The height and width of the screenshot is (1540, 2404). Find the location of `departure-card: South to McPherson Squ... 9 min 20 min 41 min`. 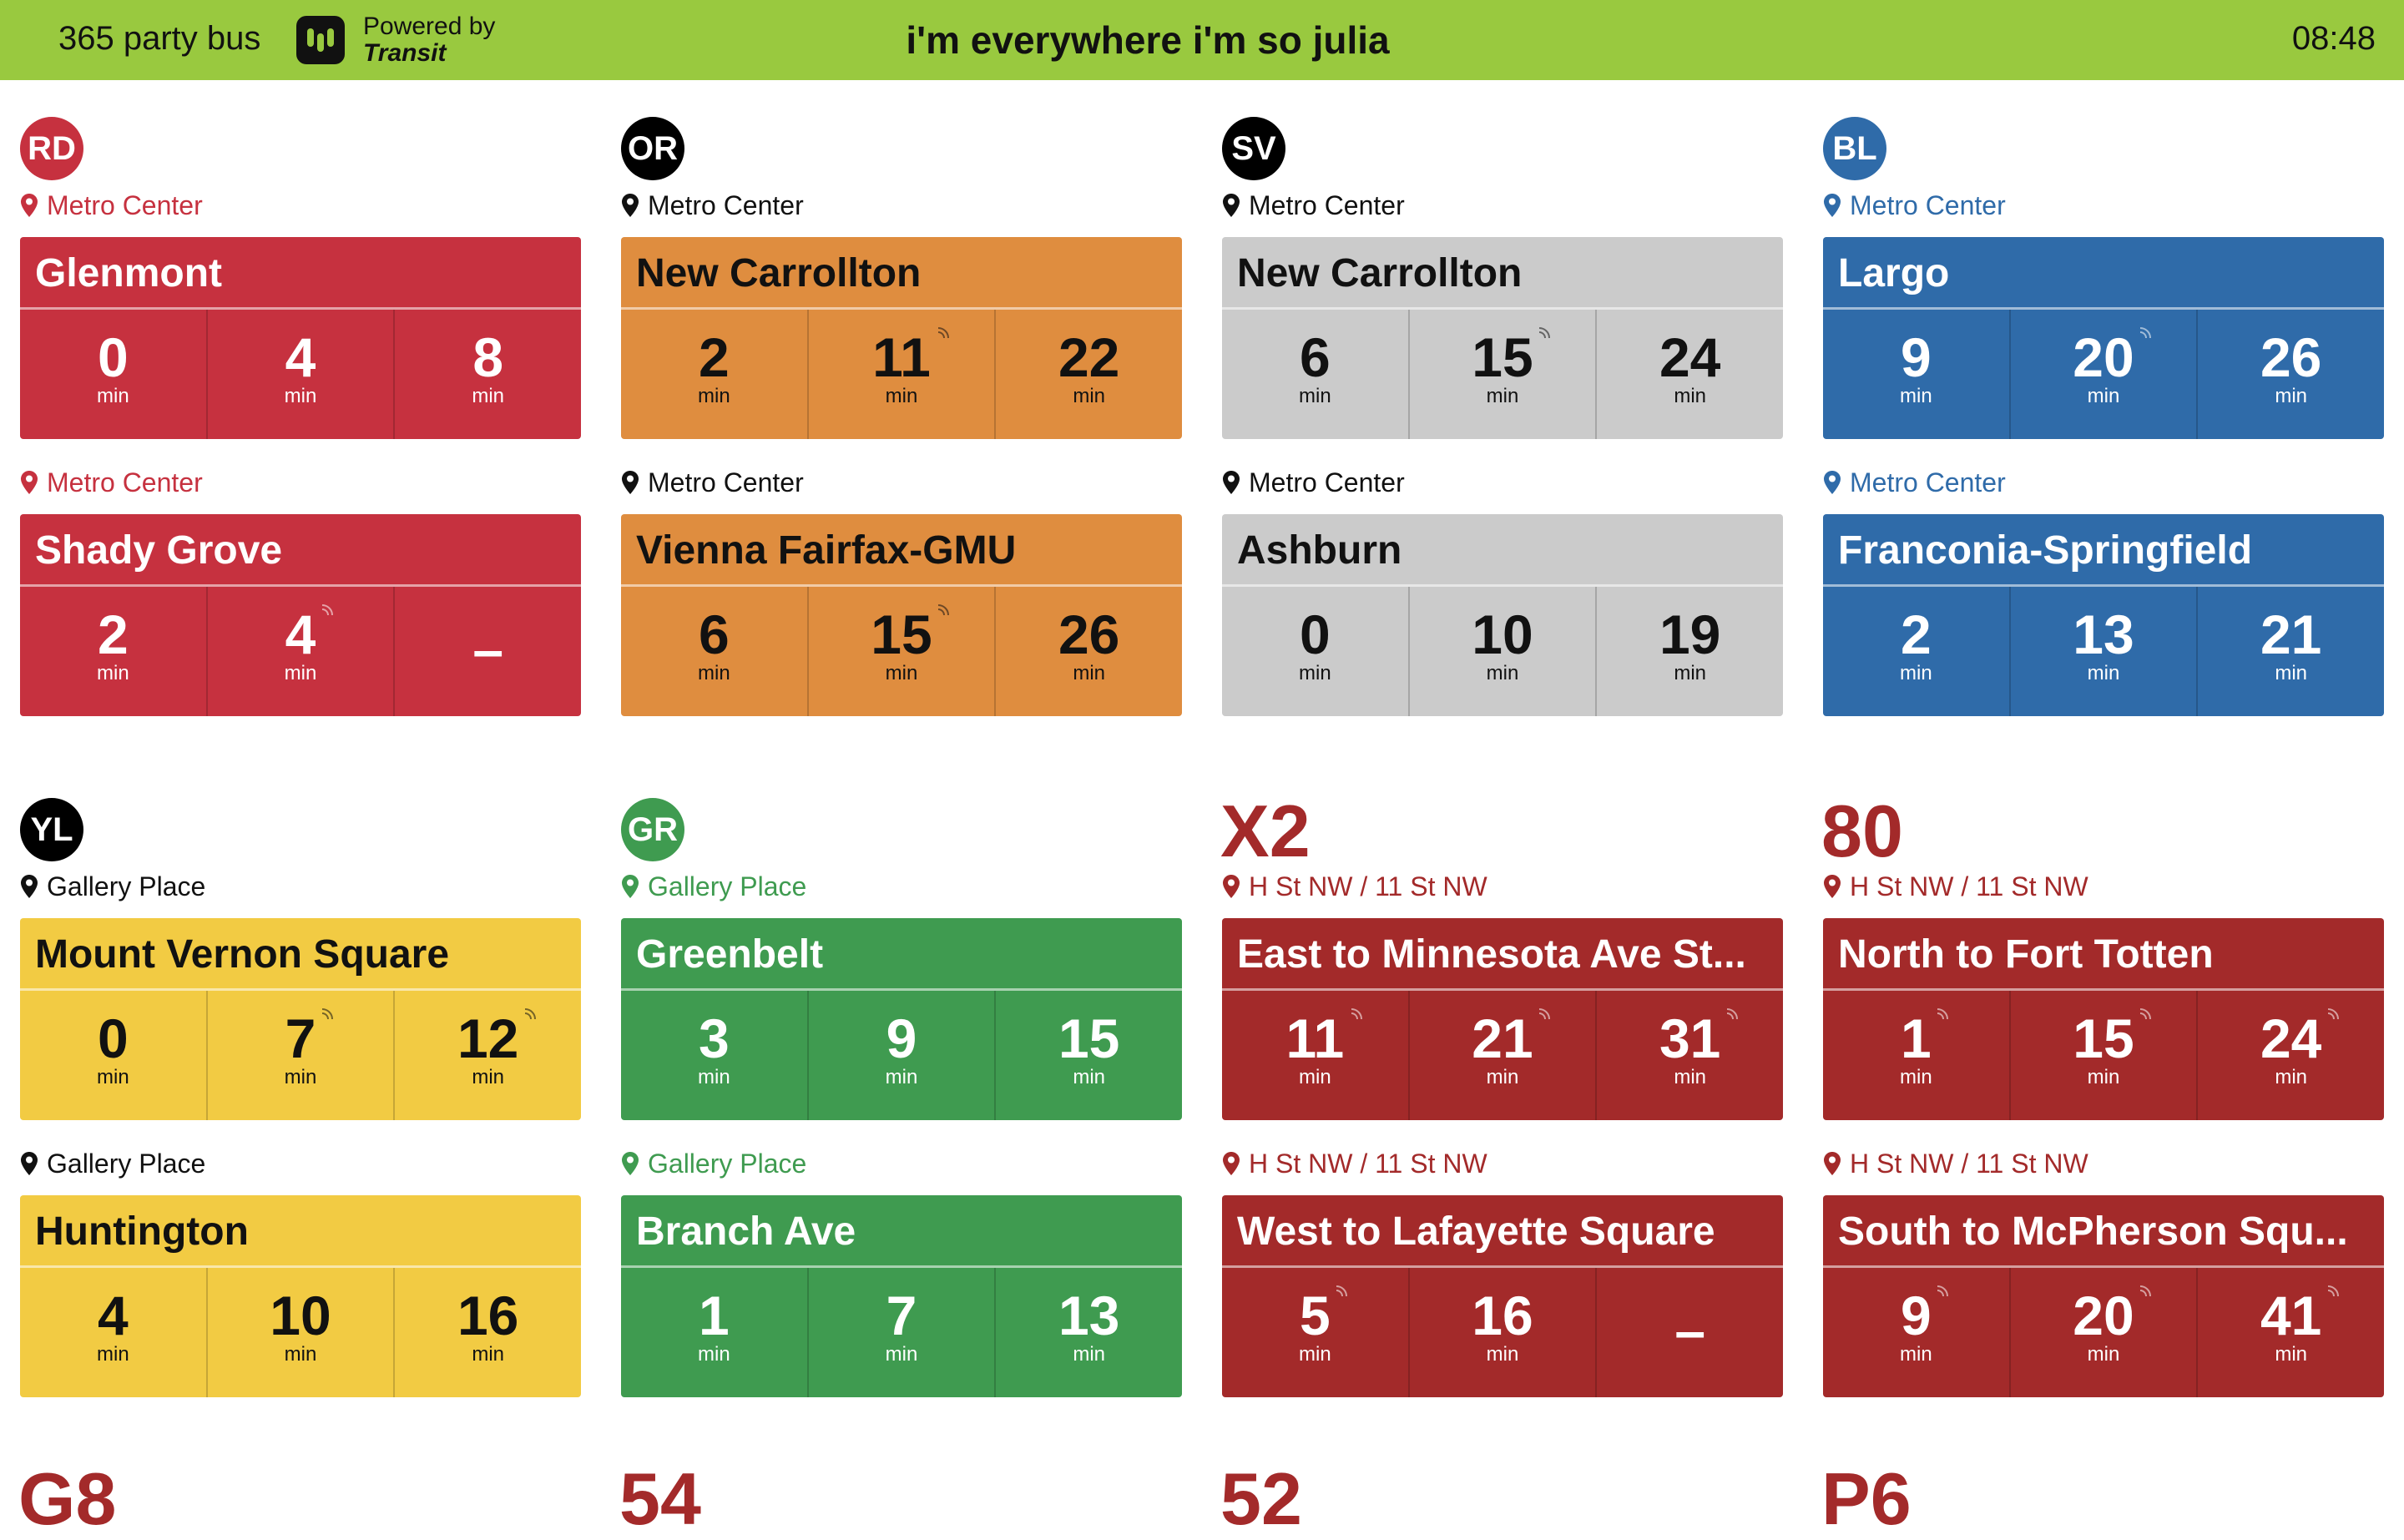

departure-card: South to McPherson Squ... 9 min 20 min 41 min is located at coordinates (2103, 1296).